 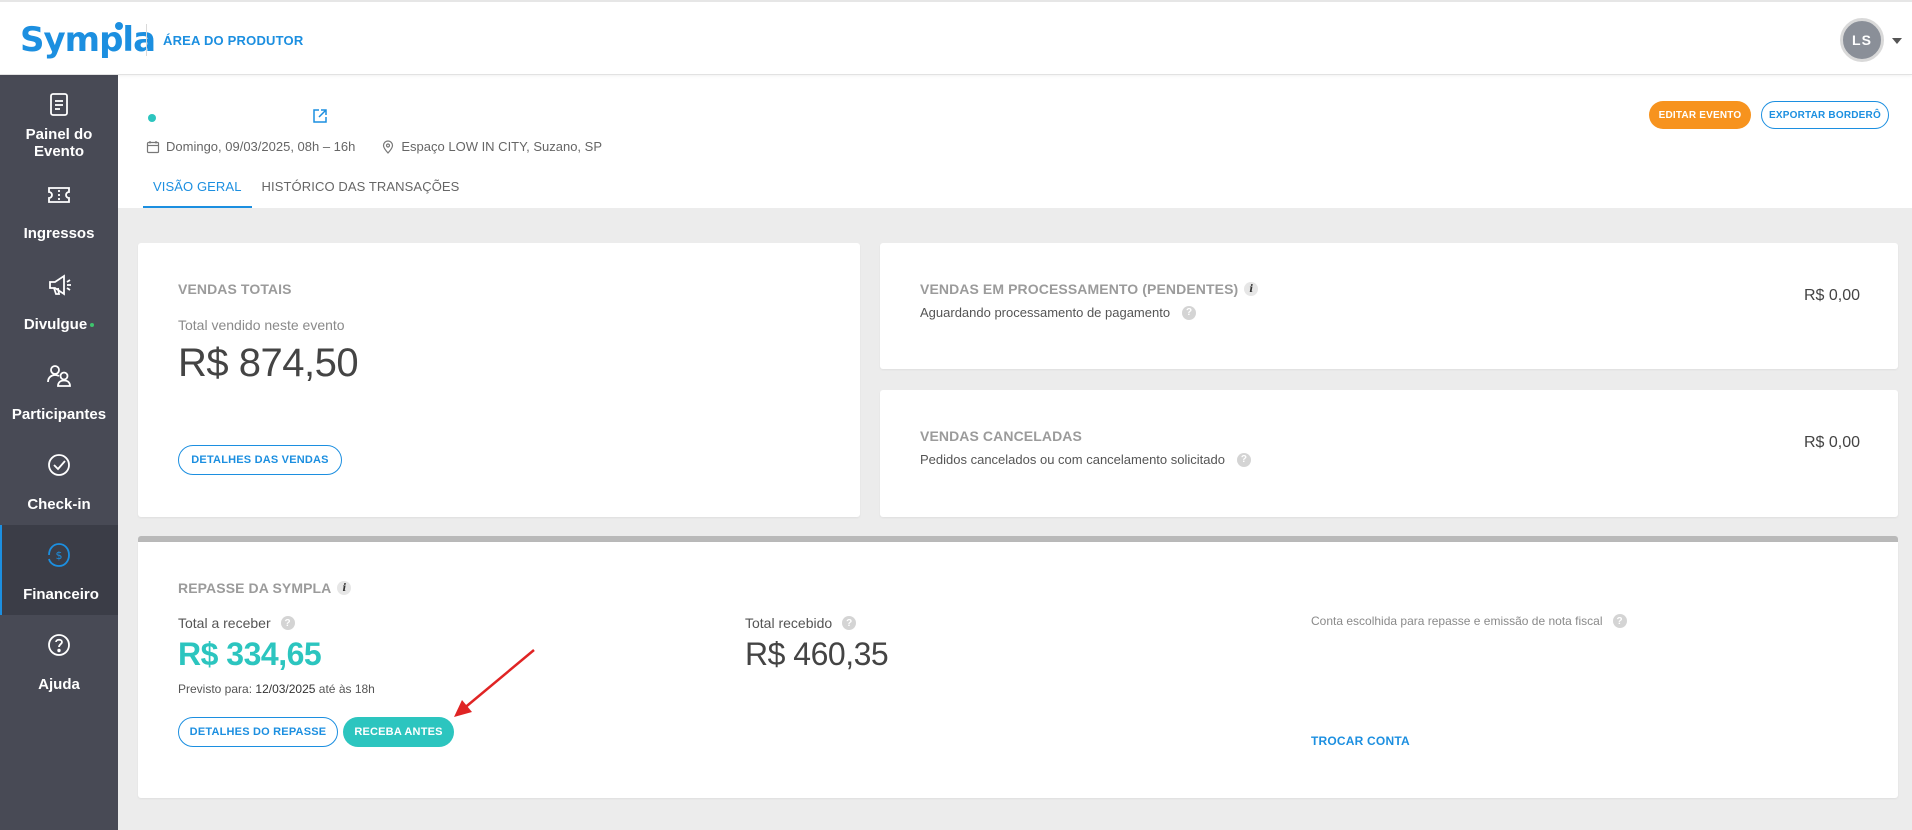 What do you see at coordinates (146, 40) in the screenshot?
I see `header-divider` at bounding box center [146, 40].